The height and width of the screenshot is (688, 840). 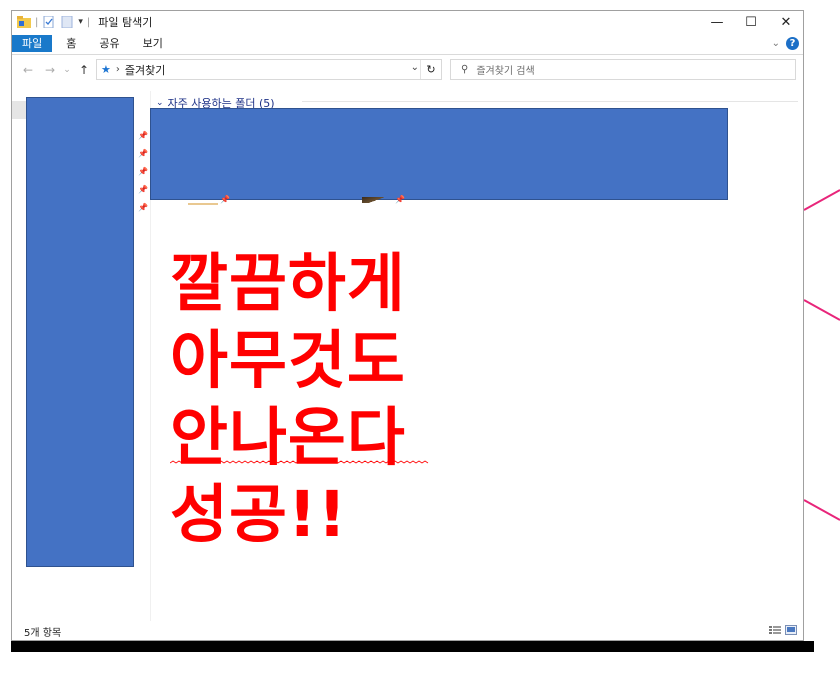 What do you see at coordinates (160, 103) in the screenshot?
I see `chevron-down-icon: ⌄` at bounding box center [160, 103].